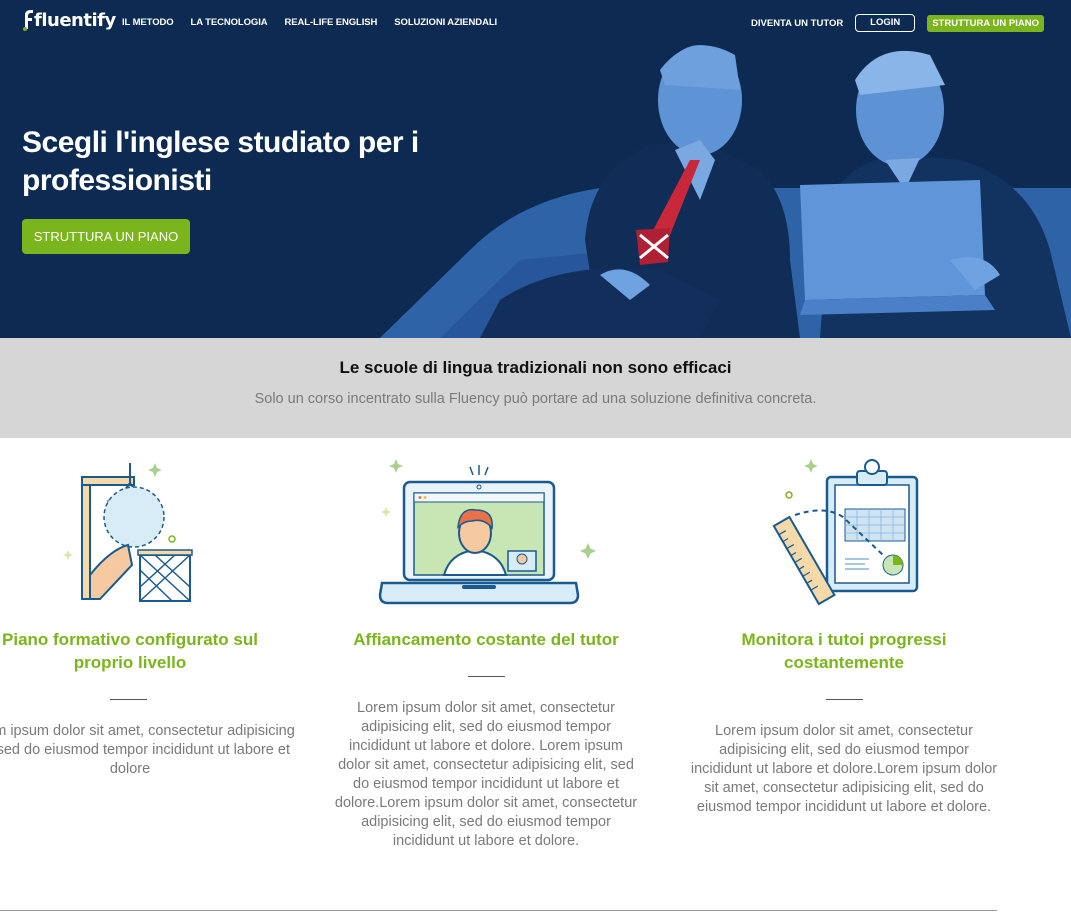 Image resolution: width=1071 pixels, height=913 pixels. What do you see at coordinates (28, 20) in the screenshot?
I see `fluentify-logo-icon` at bounding box center [28, 20].